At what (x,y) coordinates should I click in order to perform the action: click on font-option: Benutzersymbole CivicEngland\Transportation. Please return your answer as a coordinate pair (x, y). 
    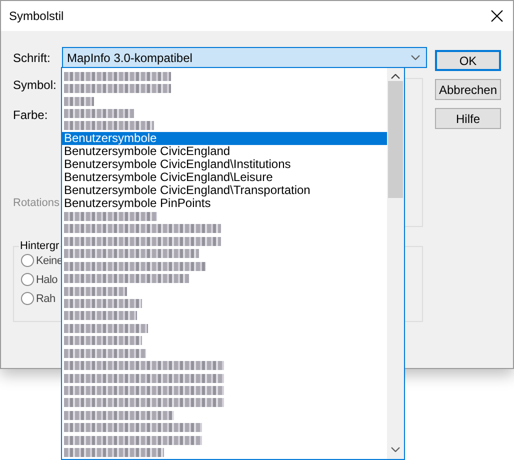
    Looking at the image, I should click on (224, 191).